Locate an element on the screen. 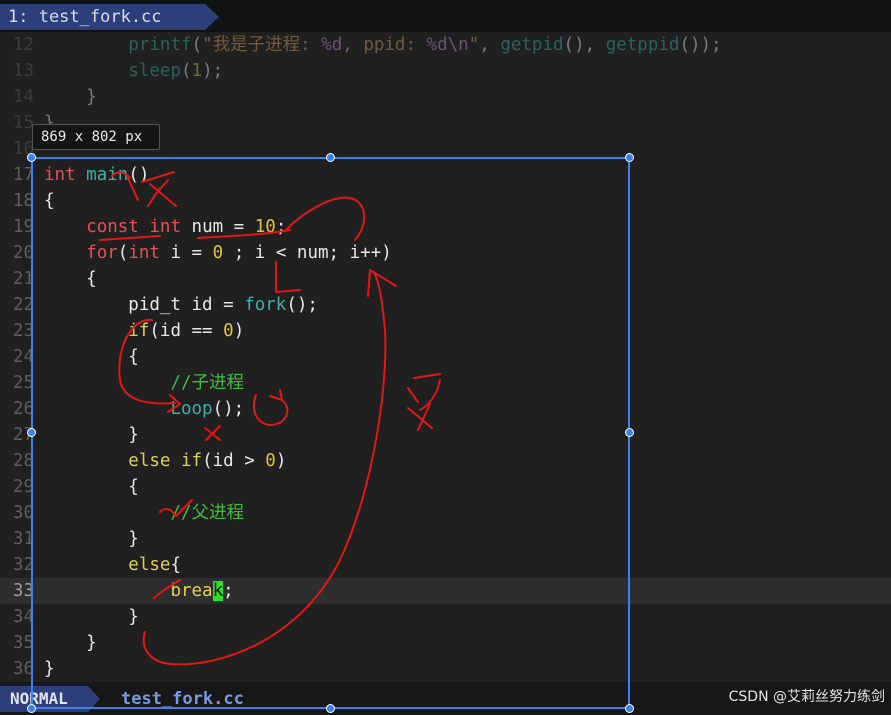 This screenshot has width=891, height=715. annotation-left-bracket is located at coordinates (149, 365).